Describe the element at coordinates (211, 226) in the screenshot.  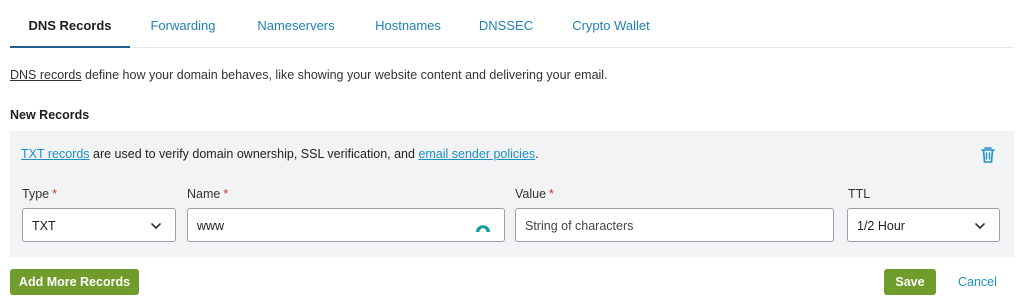
I see `name-input-value: www` at that location.